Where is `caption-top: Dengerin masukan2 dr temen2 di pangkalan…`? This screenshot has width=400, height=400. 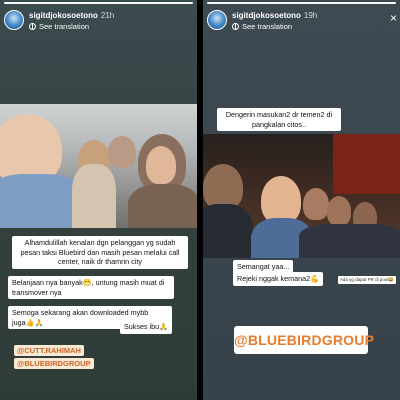 caption-top: Dengerin masukan2 dr temen2 di pangkalan… is located at coordinates (279, 119).